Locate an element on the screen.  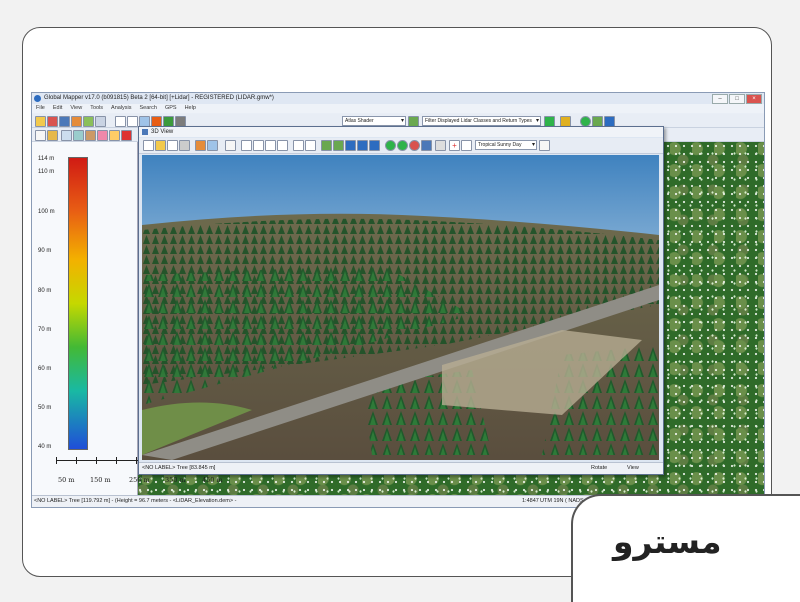
plus-icon: + is located at coordinates (454, 145).